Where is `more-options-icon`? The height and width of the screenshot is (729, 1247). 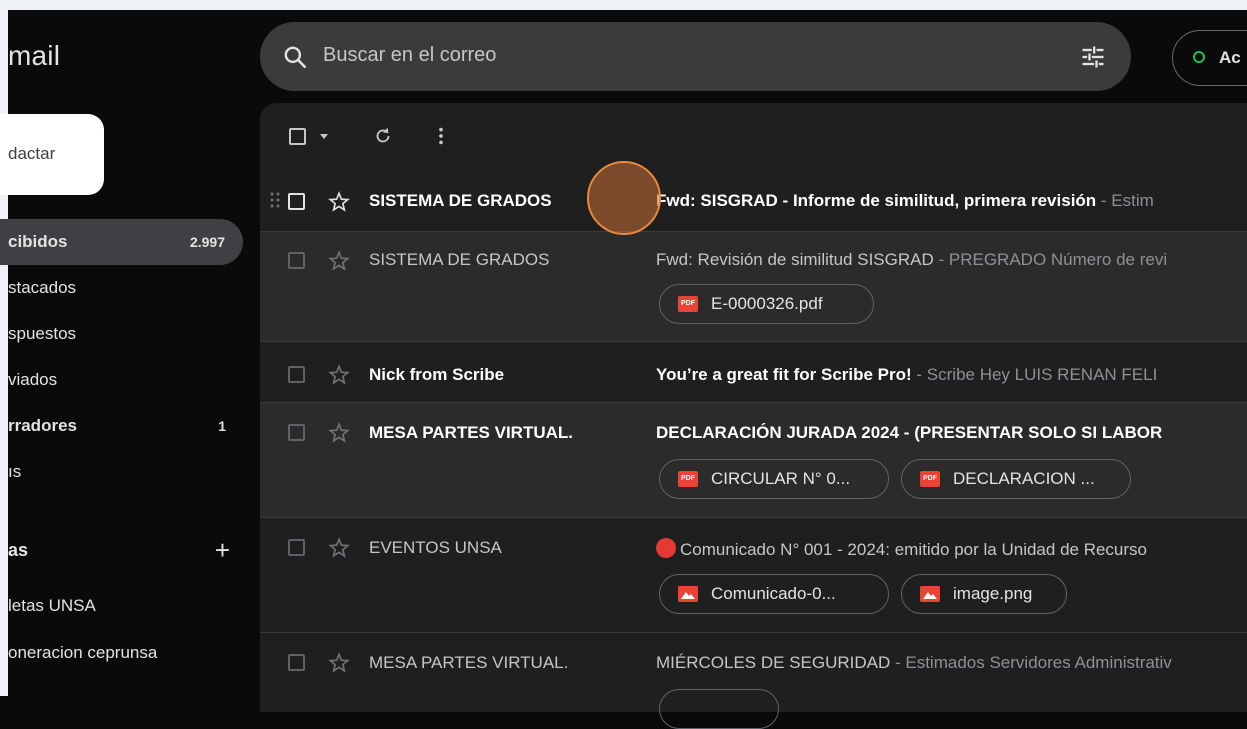 more-options-icon is located at coordinates (441, 136).